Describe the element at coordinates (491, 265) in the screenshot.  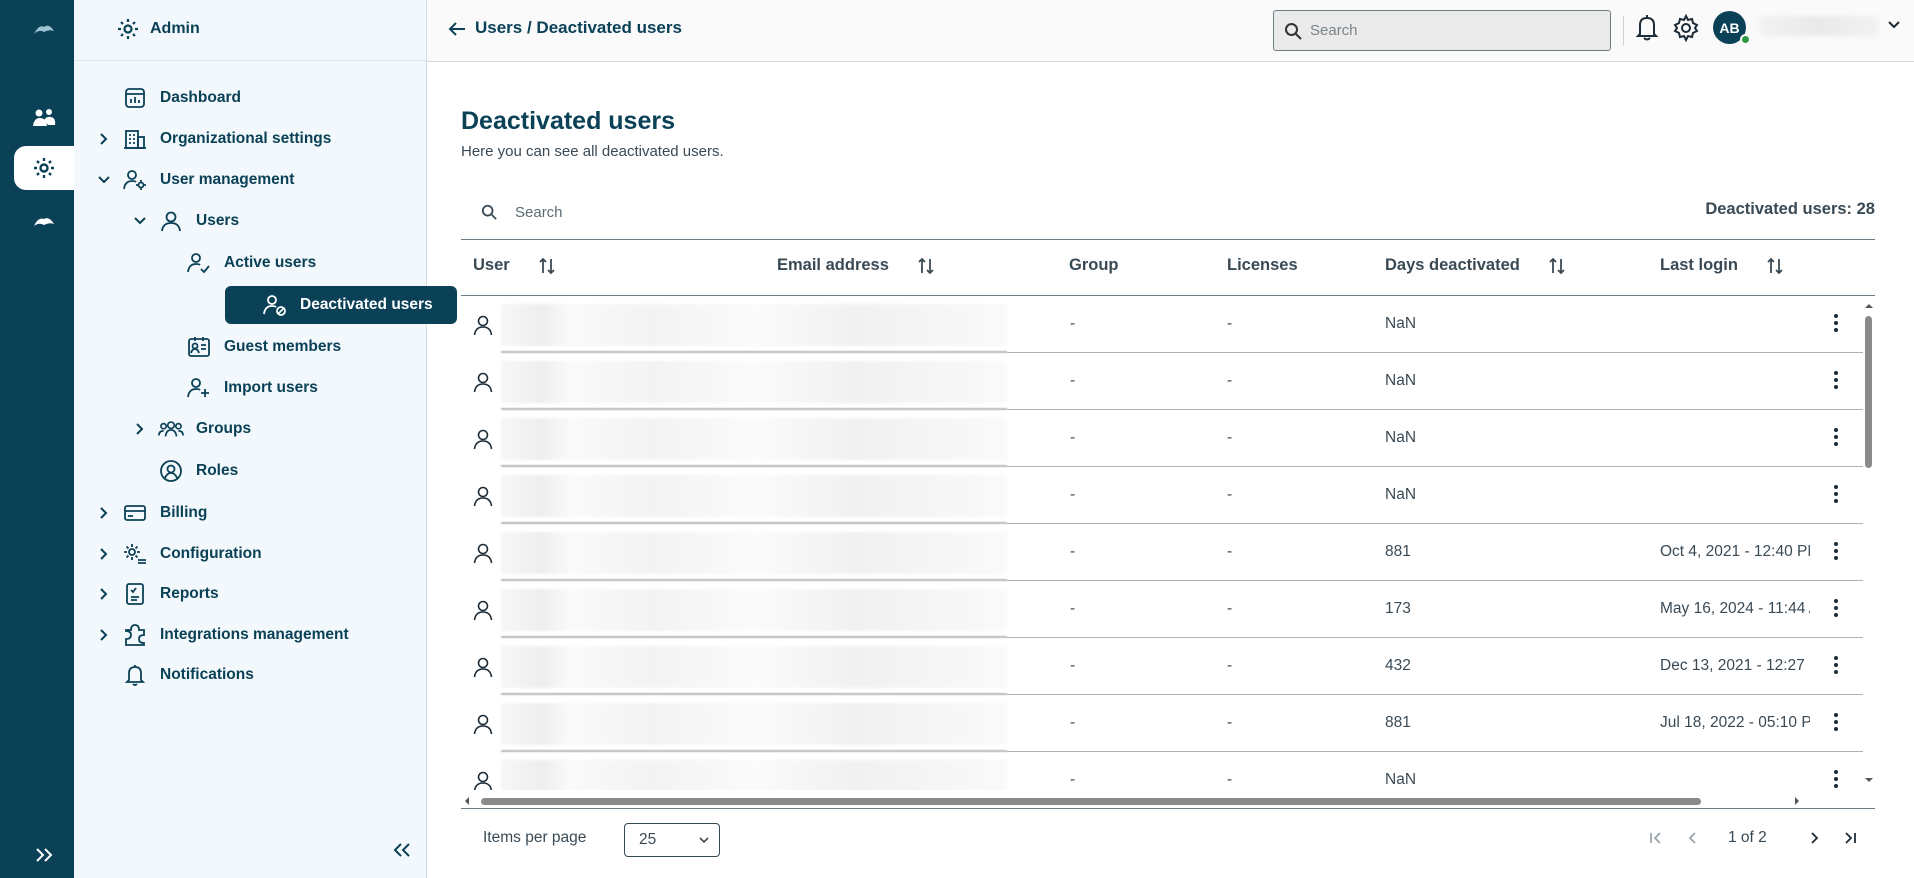
I see `column-label: User` at that location.